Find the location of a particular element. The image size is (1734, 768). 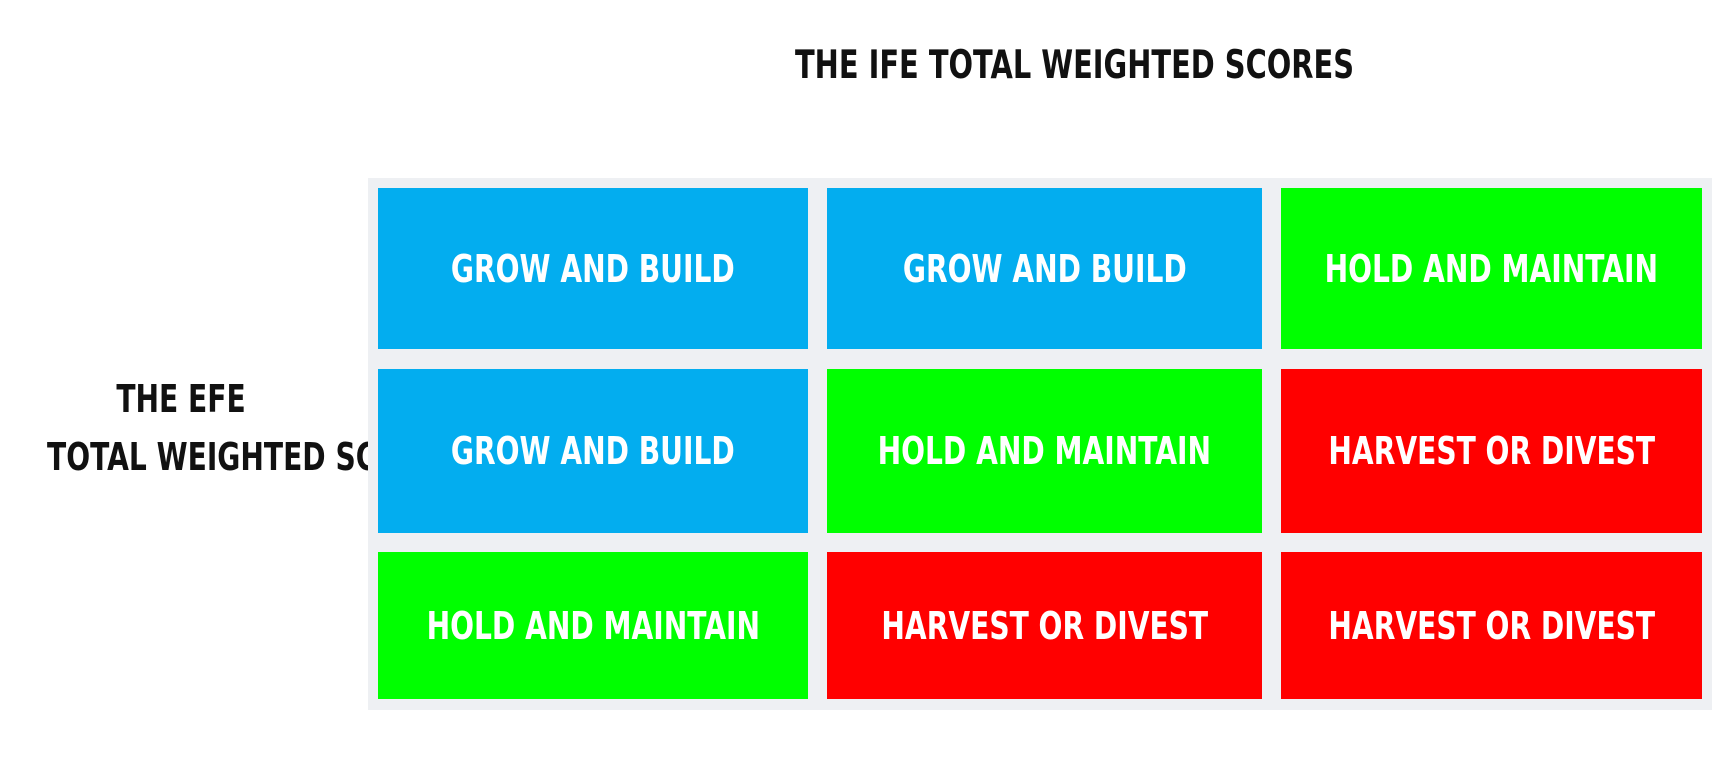

matrix-cell-r1-c3: HOLD AND MAINTAIN is located at coordinates (1491, 268).